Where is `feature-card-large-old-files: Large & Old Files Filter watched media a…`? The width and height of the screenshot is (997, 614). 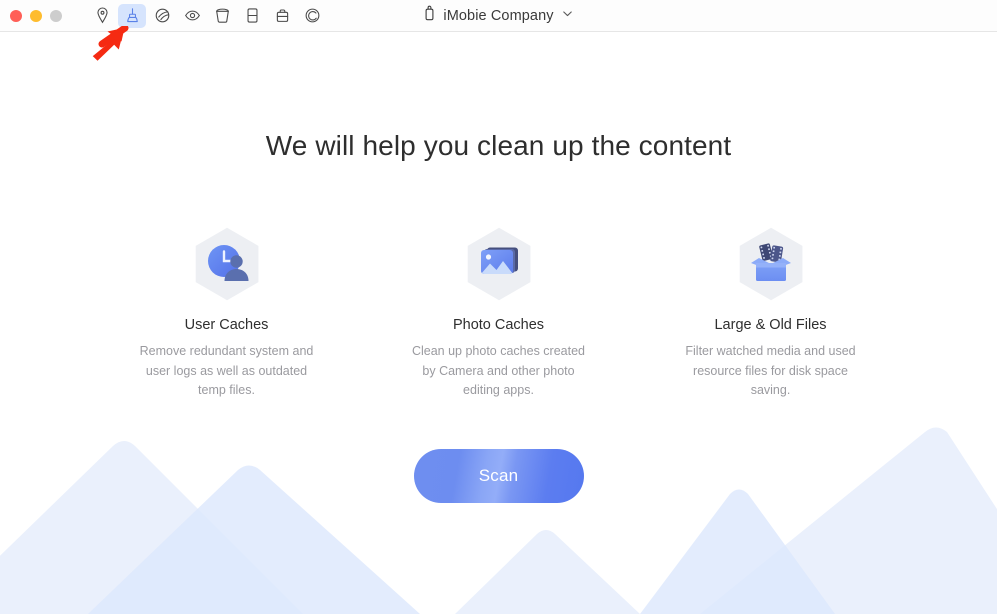 feature-card-large-old-files: Large & Old Files Filter watched media a… is located at coordinates (771, 313).